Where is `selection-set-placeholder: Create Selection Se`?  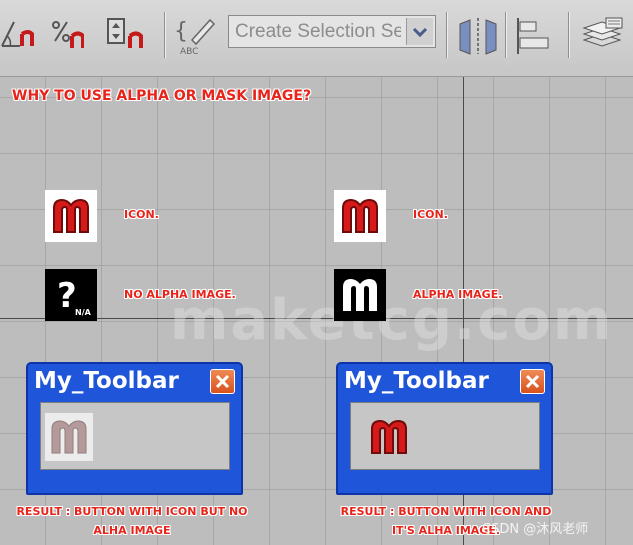 selection-set-placeholder: Create Selection Se is located at coordinates (318, 31).